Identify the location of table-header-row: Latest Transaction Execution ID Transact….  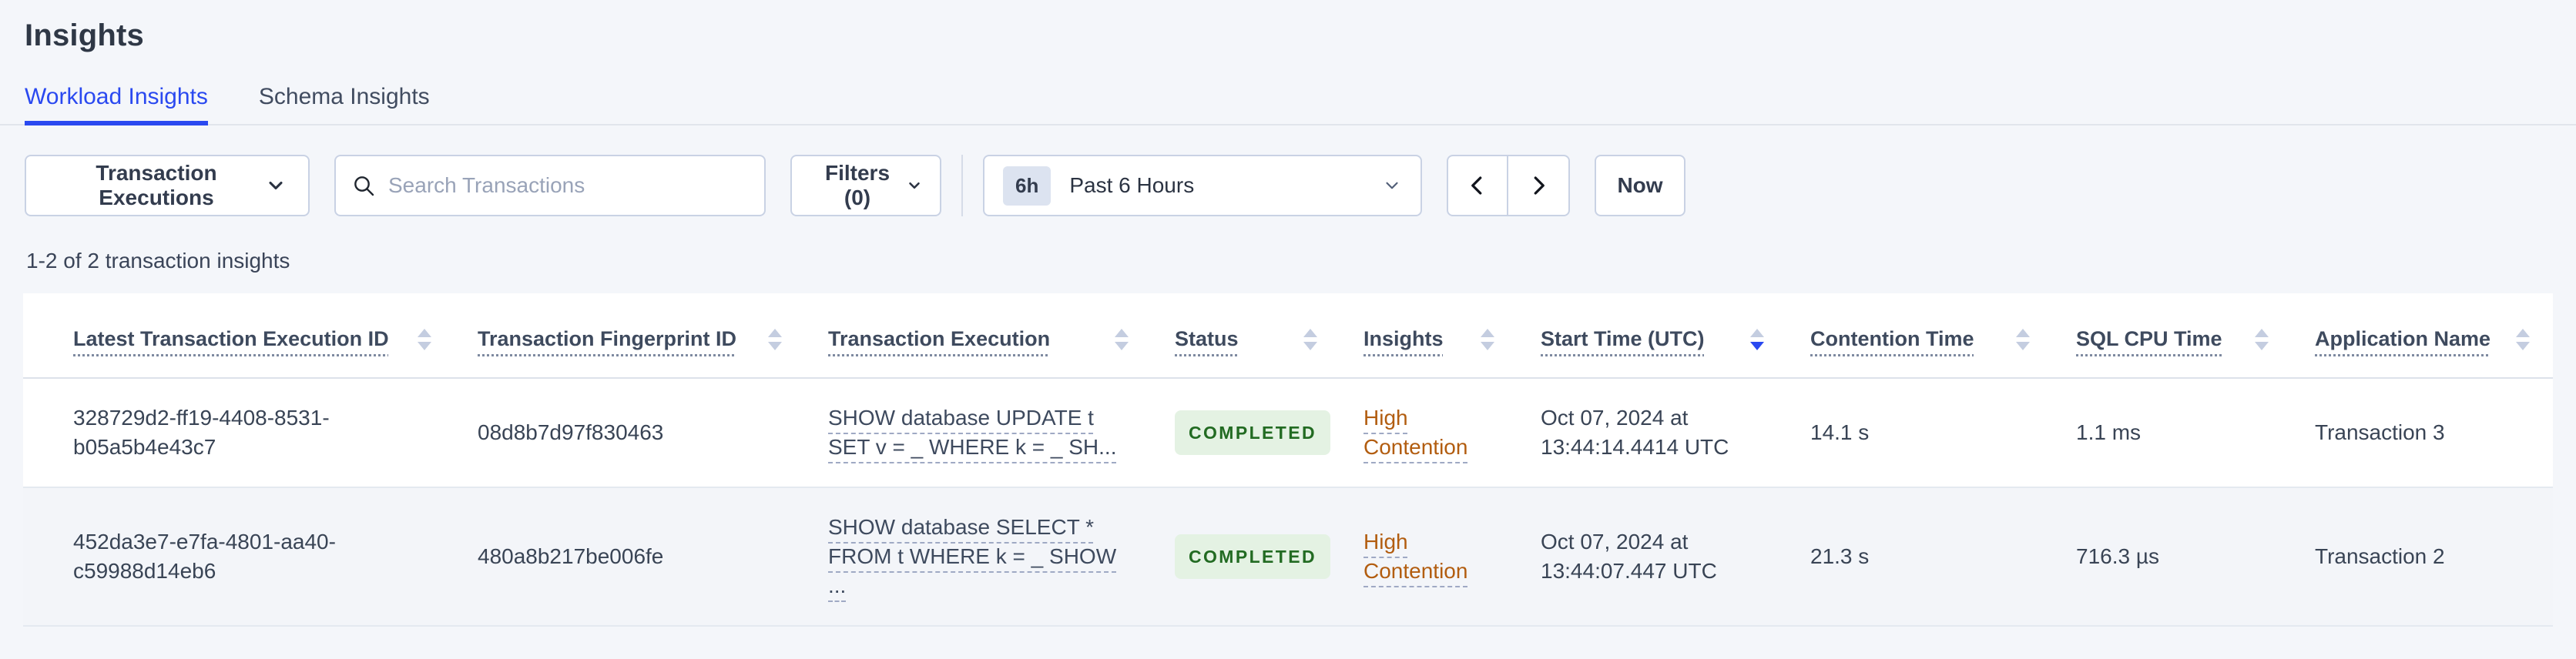
(1288, 336).